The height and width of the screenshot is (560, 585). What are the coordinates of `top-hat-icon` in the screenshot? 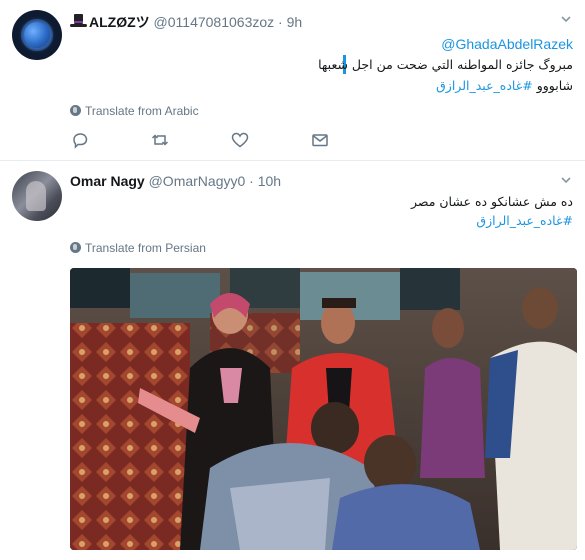 It's located at (78, 21).